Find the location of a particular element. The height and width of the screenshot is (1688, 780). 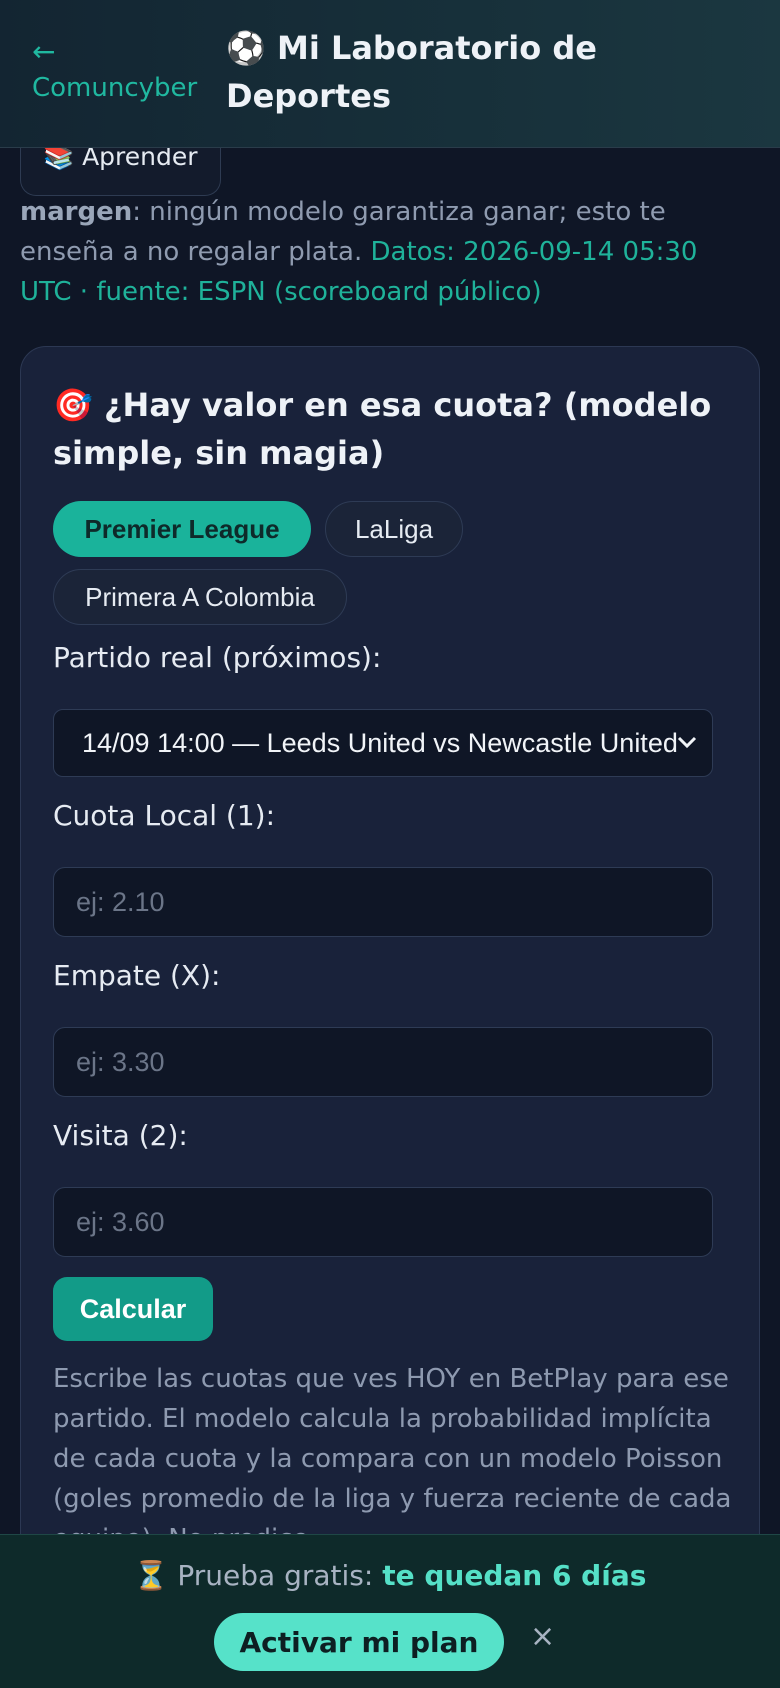

chevron-down-icon is located at coordinates (687, 743).